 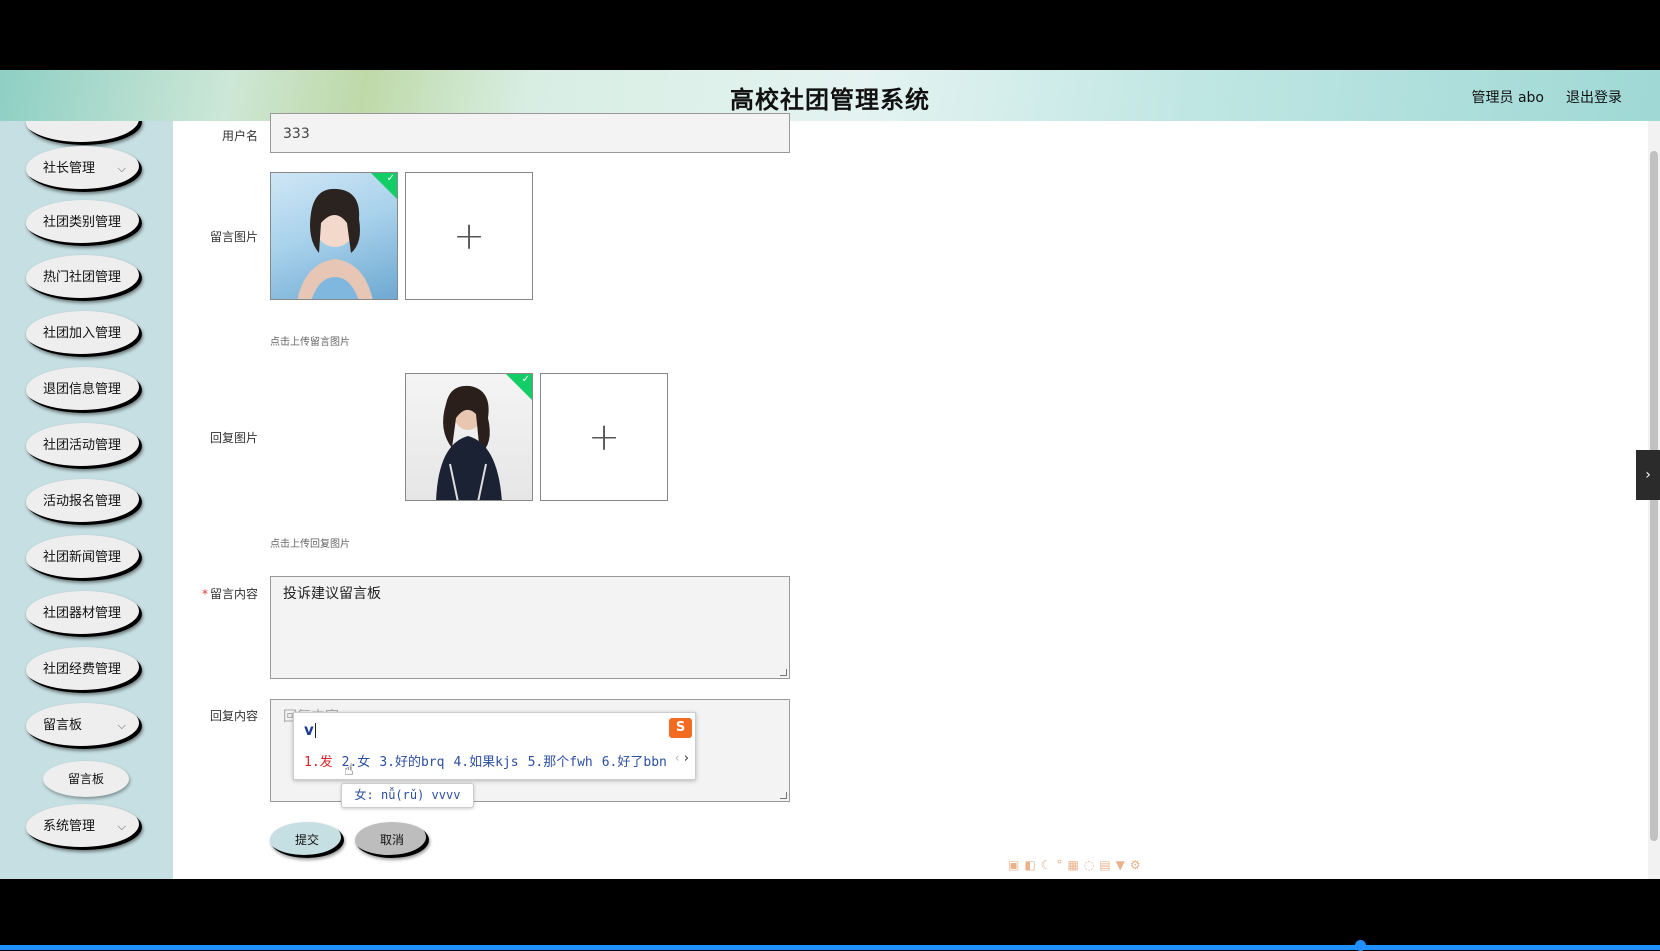 I want to click on current-user: 管理员 abo, so click(x=1507, y=98).